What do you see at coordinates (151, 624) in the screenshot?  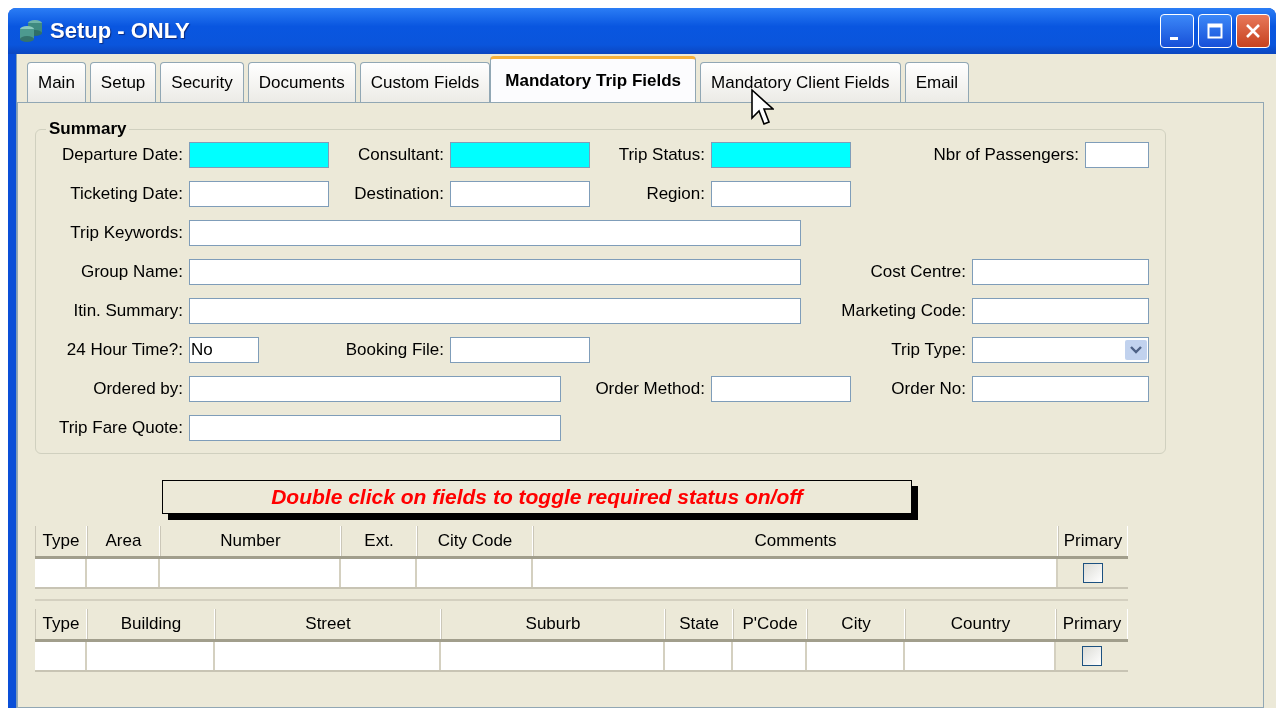 I see `column-header: Building` at bounding box center [151, 624].